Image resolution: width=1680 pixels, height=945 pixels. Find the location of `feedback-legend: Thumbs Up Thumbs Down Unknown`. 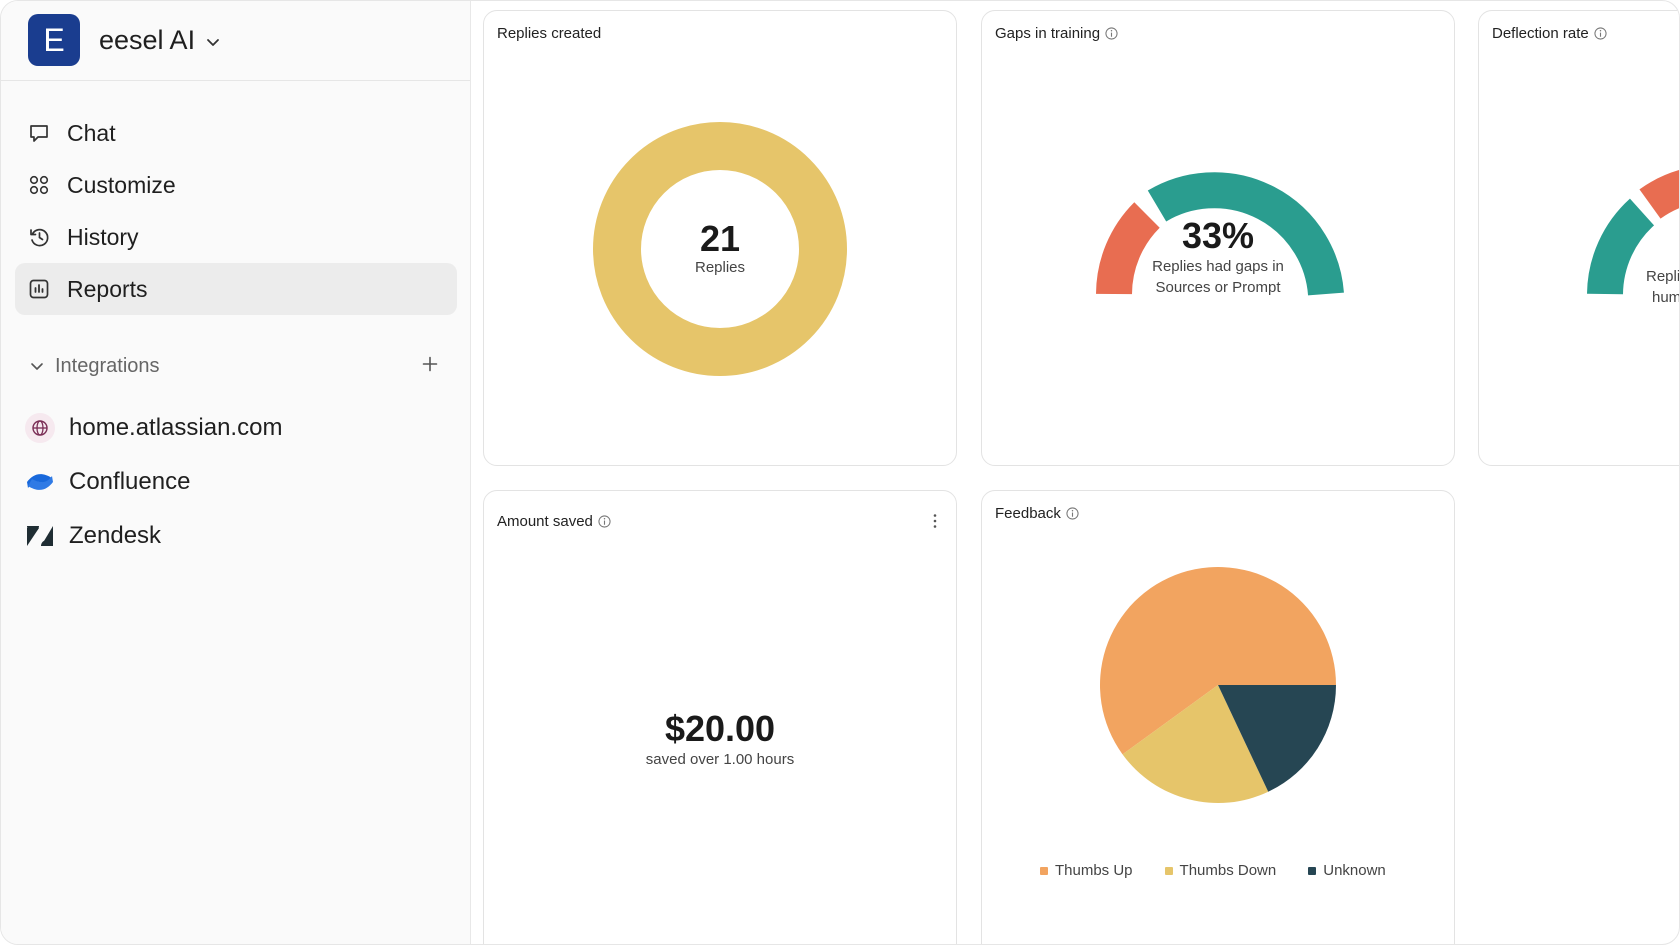

feedback-legend: Thumbs Up Thumbs Down Unknown is located at coordinates (1229, 870).